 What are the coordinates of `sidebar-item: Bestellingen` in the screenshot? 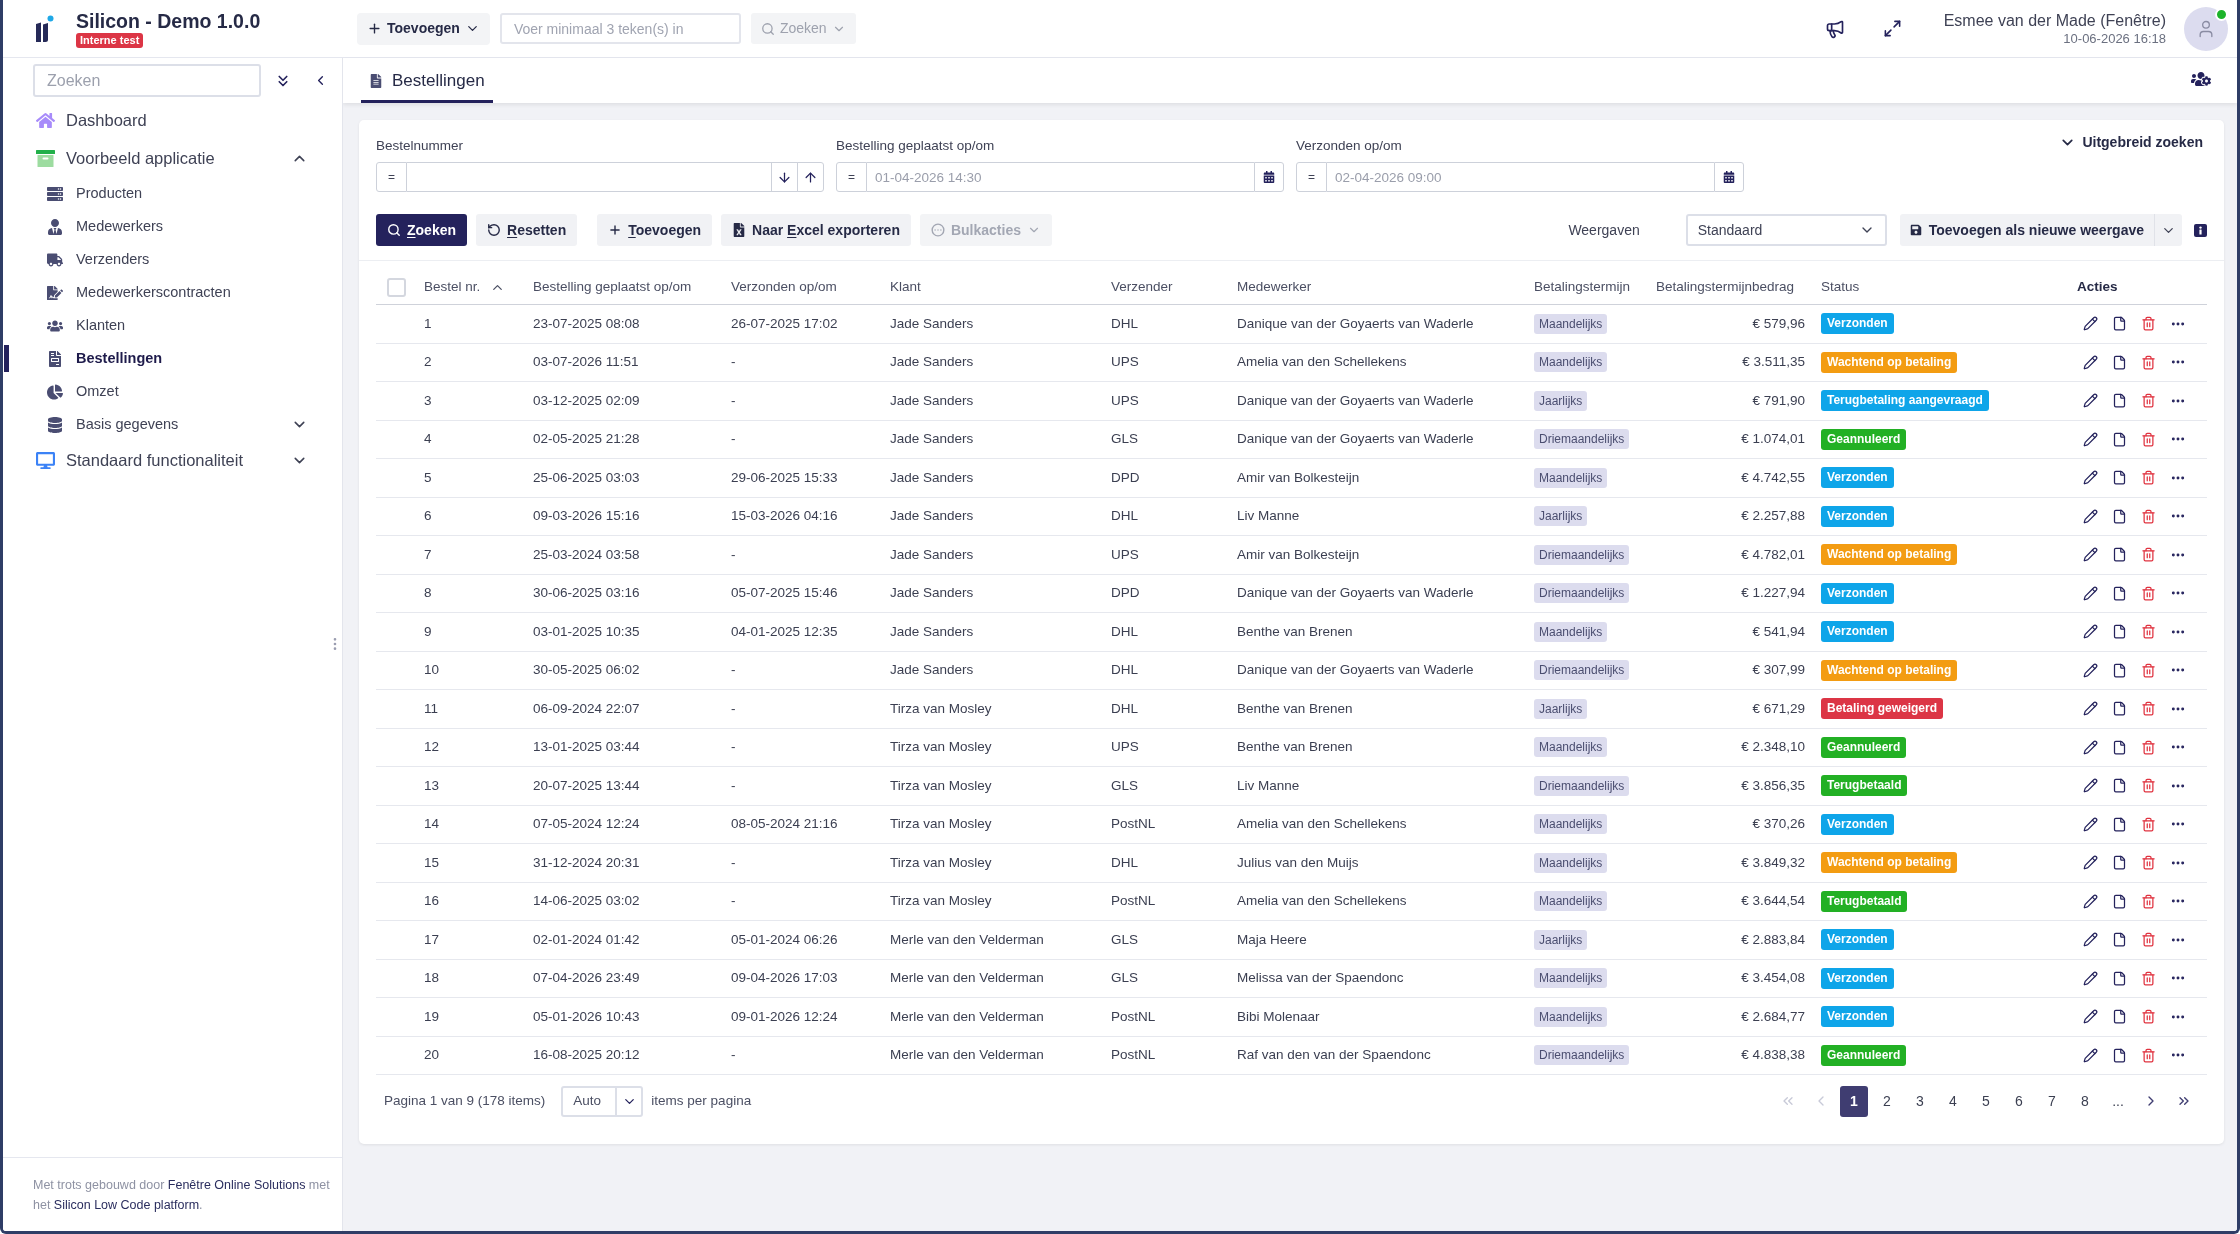 It's located at (105, 358).